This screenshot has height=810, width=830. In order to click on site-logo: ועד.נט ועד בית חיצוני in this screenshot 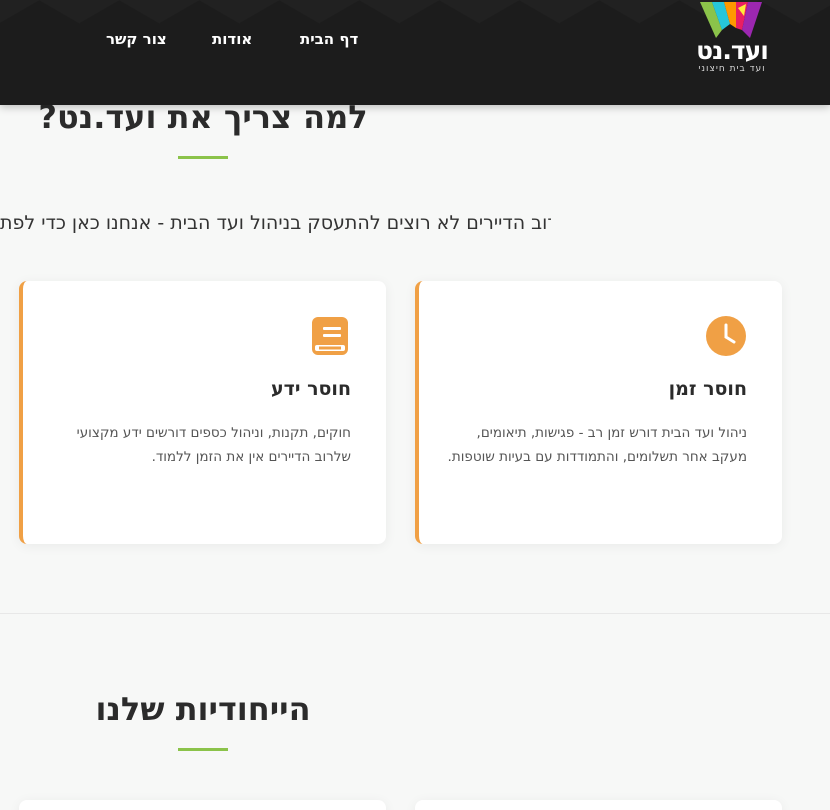, I will do `click(732, 40)`.